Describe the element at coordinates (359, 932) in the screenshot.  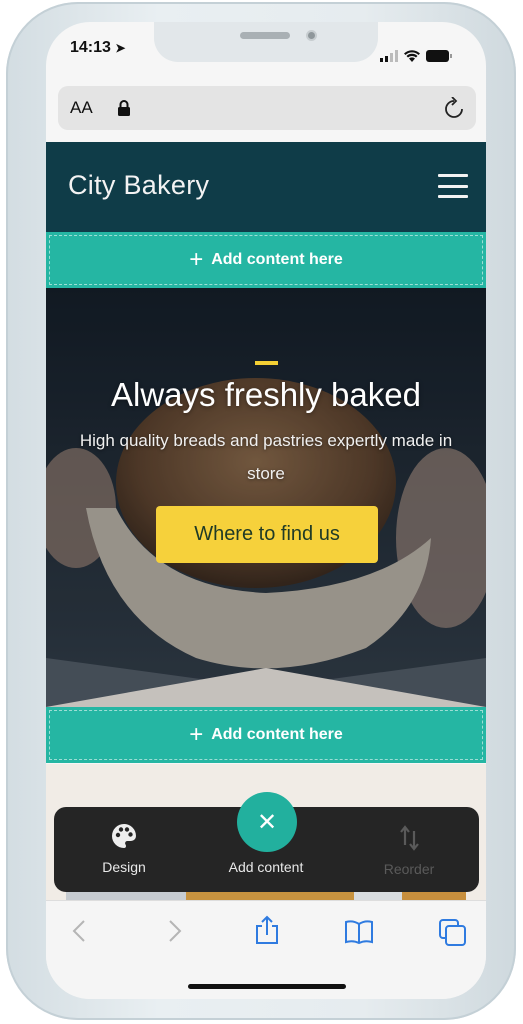
I see `bookmarks-icon` at that location.